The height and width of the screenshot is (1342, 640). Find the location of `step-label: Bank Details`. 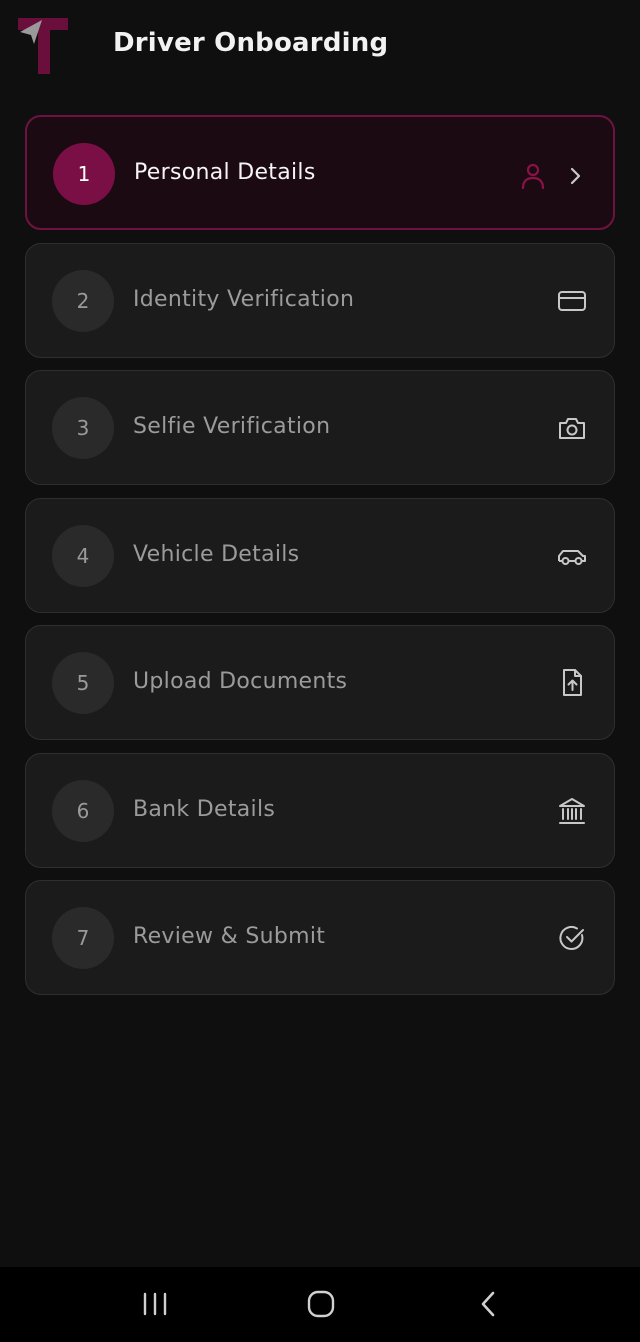

step-label: Bank Details is located at coordinates (204, 809).